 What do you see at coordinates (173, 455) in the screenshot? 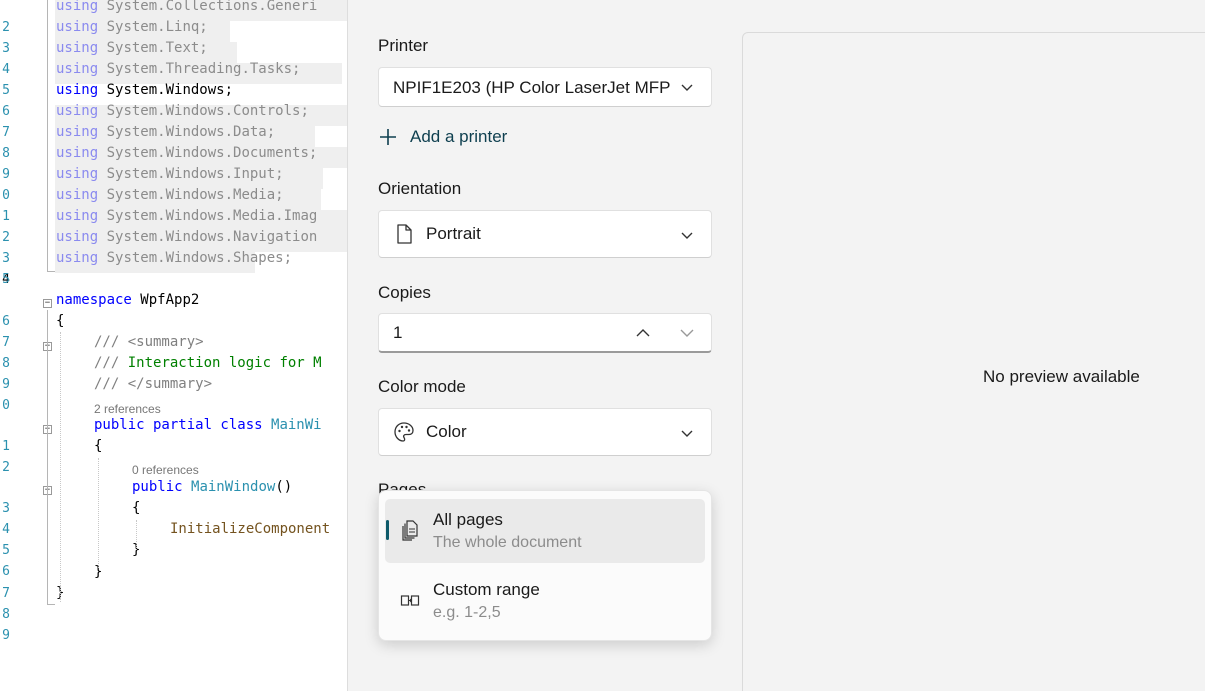
I see `code-line: 2 {` at bounding box center [173, 455].